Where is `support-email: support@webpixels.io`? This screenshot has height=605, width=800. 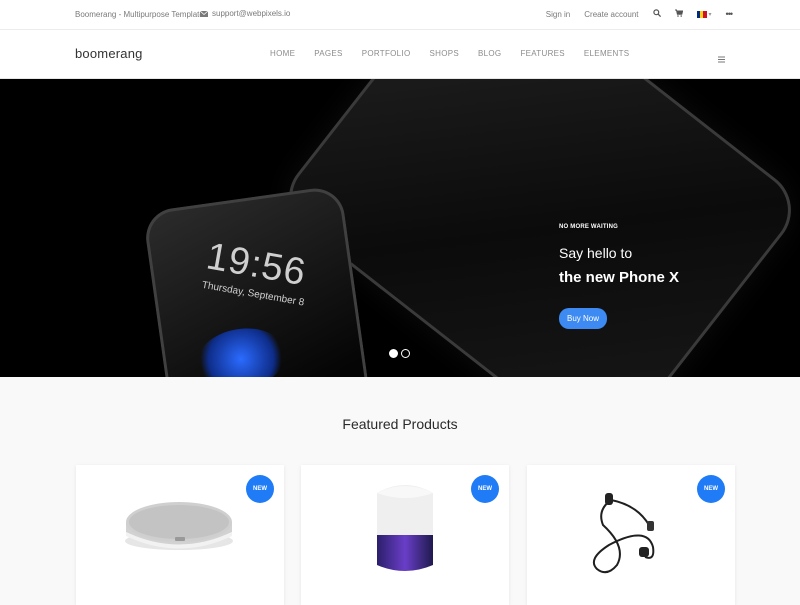 support-email: support@webpixels.io is located at coordinates (251, 13).